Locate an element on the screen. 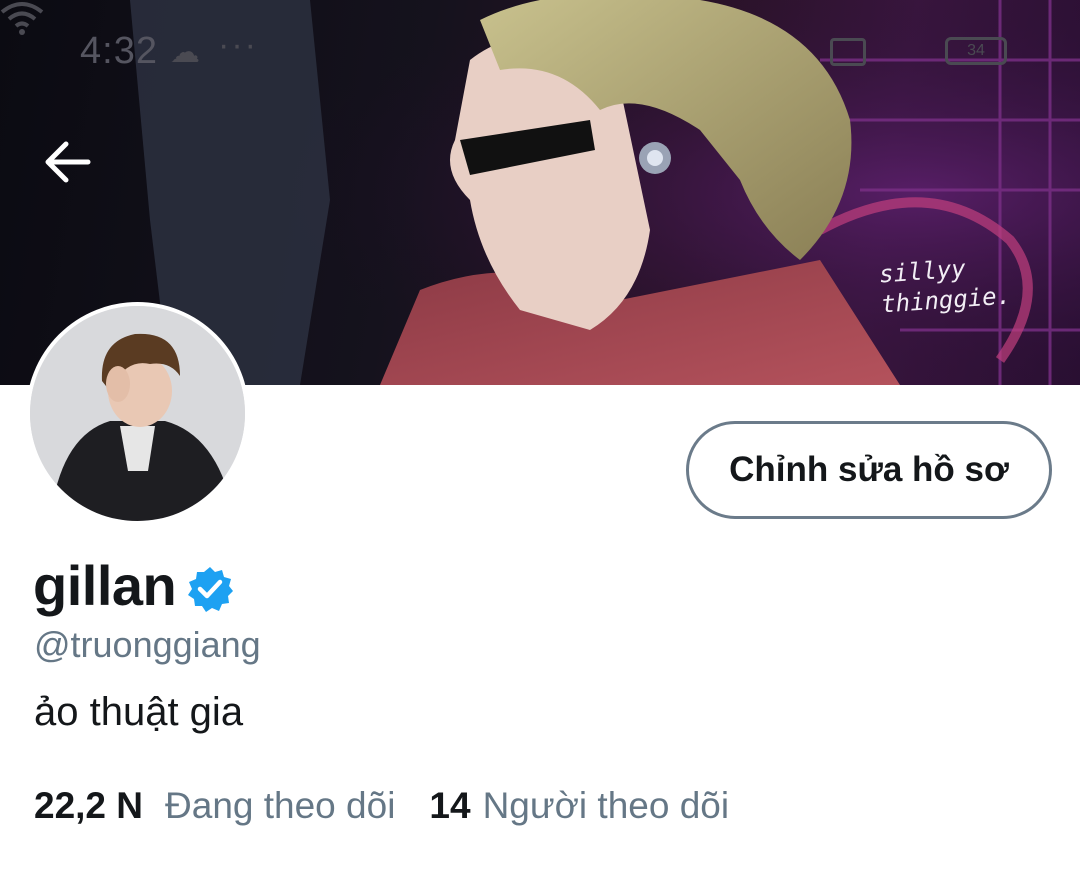 Image resolution: width=1080 pixels, height=890 pixels. wifi-icon is located at coordinates (22, 18).